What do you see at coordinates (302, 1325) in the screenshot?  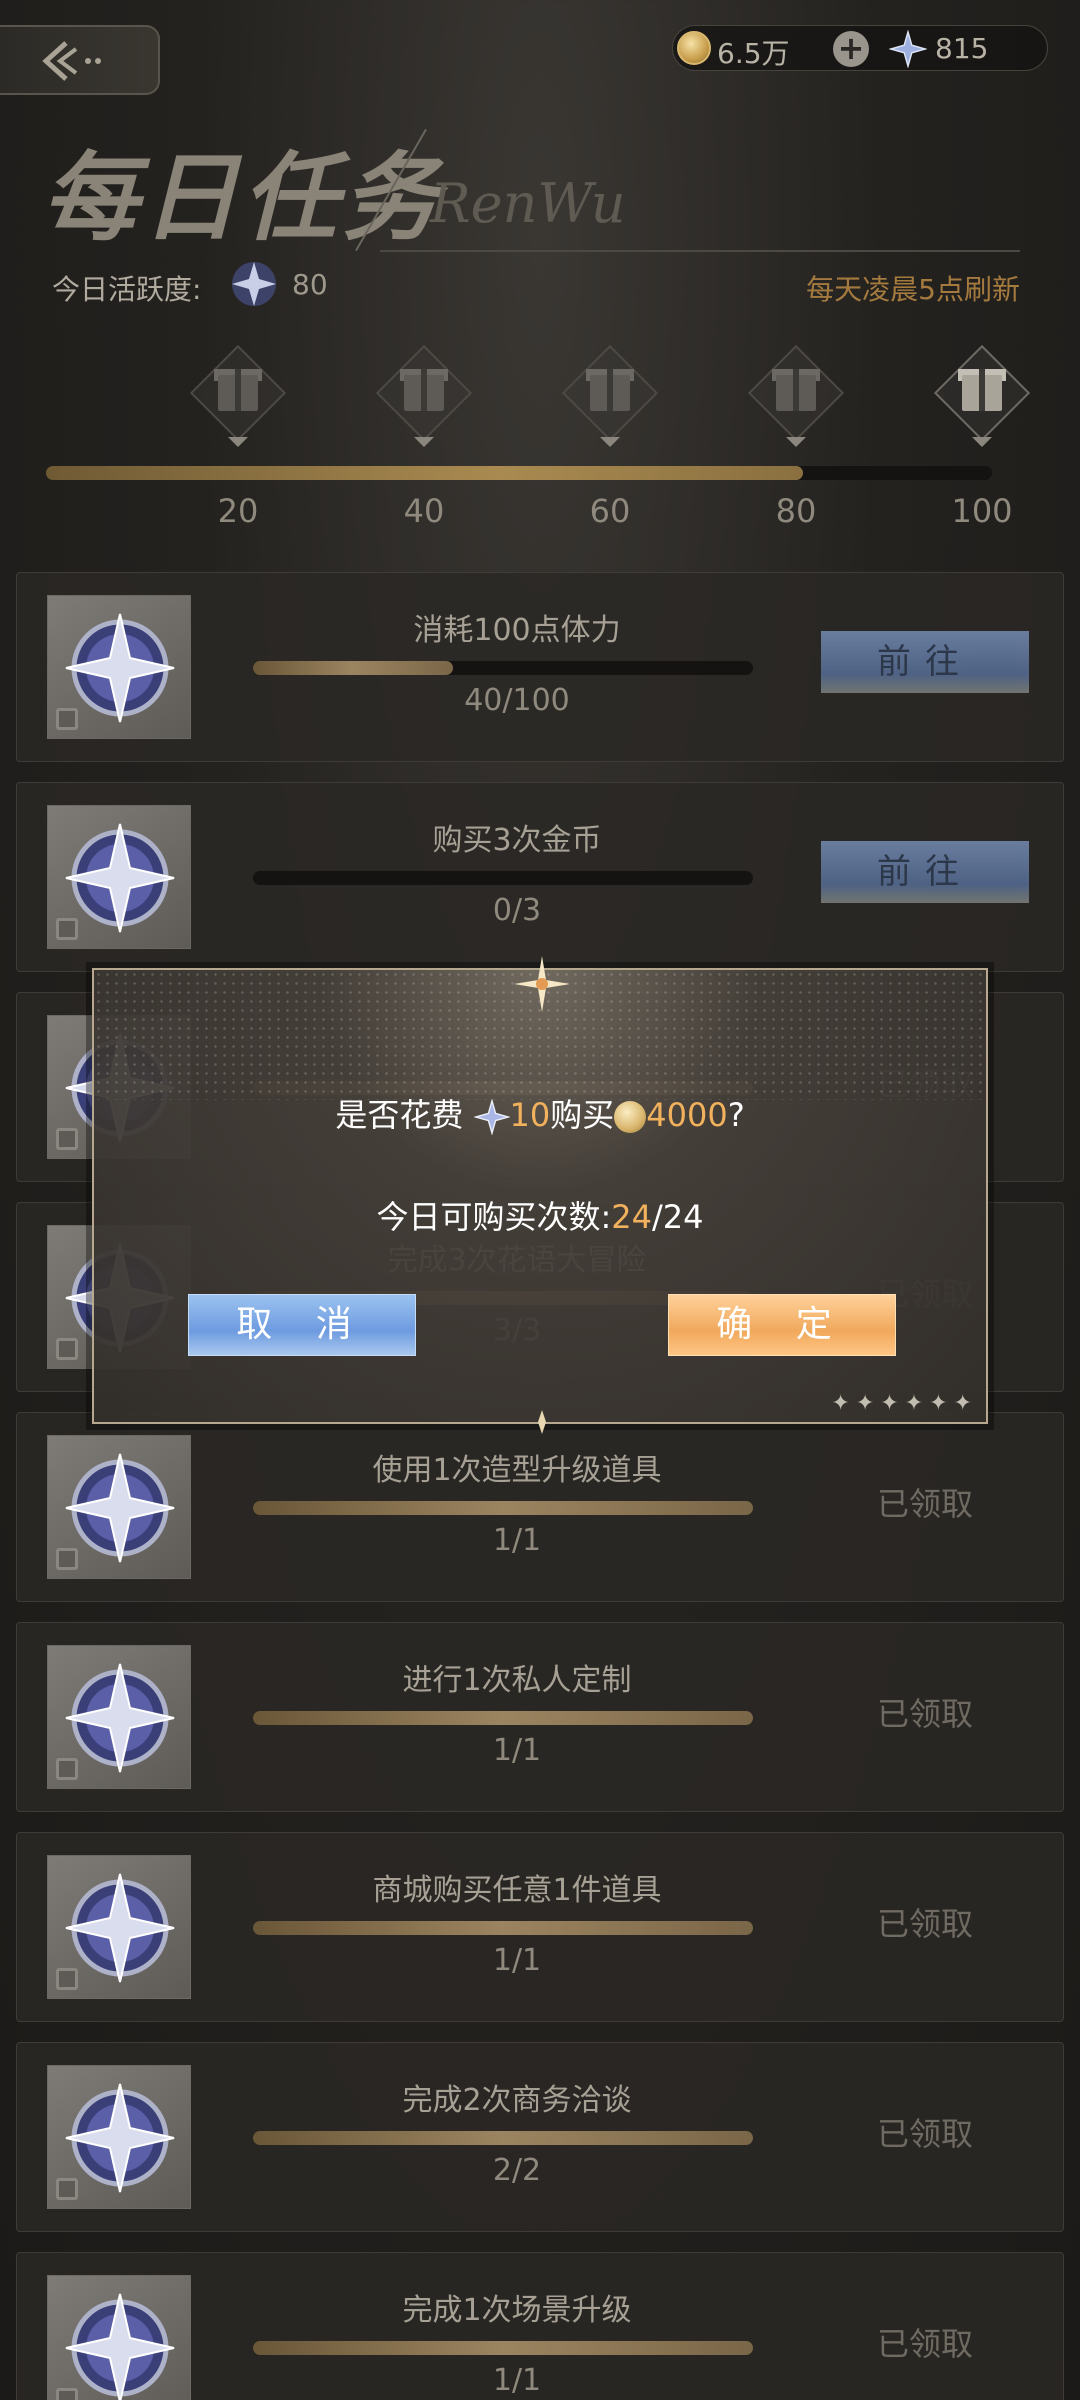 I see `cancel-button: 取 消` at bounding box center [302, 1325].